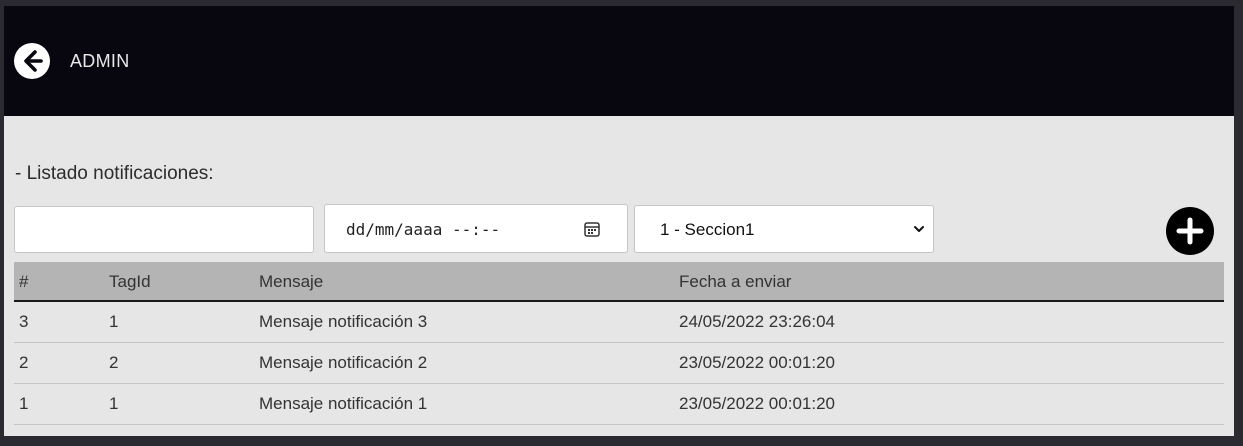 The height and width of the screenshot is (446, 1243). Describe the element at coordinates (130, 282) in the screenshot. I see `column-header-tagid: TagId` at that location.